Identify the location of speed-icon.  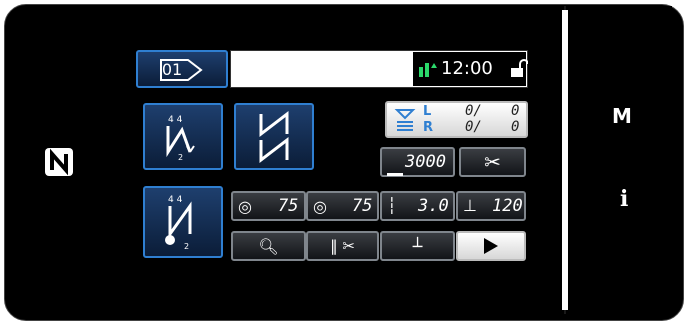
(395, 164).